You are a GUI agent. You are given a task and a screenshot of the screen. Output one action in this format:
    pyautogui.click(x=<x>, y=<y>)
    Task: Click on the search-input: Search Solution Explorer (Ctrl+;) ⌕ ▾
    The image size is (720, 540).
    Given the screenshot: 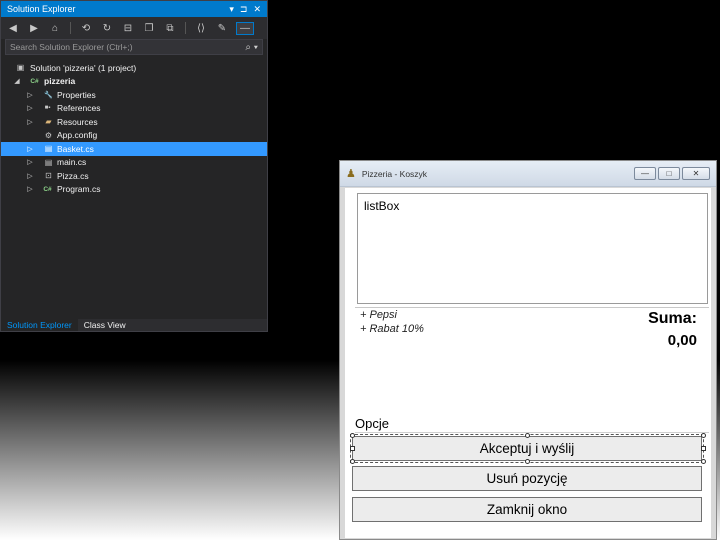 What is the action you would take?
    pyautogui.click(x=134, y=47)
    